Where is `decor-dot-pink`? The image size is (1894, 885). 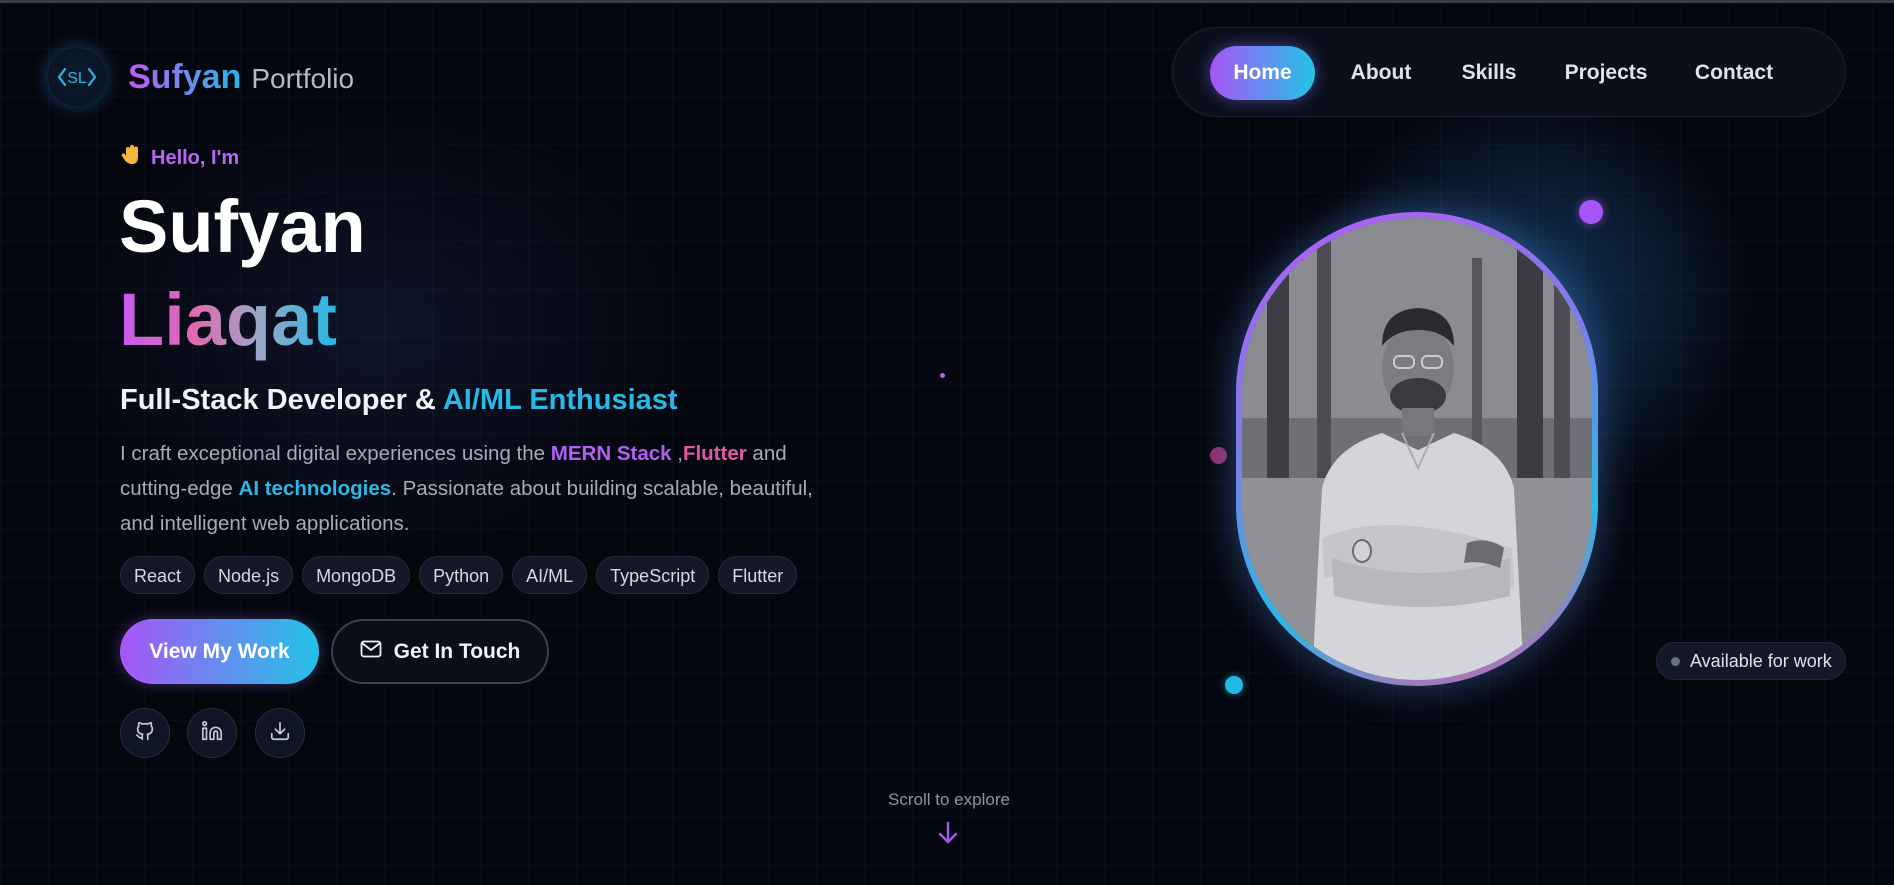 decor-dot-pink is located at coordinates (1218, 455).